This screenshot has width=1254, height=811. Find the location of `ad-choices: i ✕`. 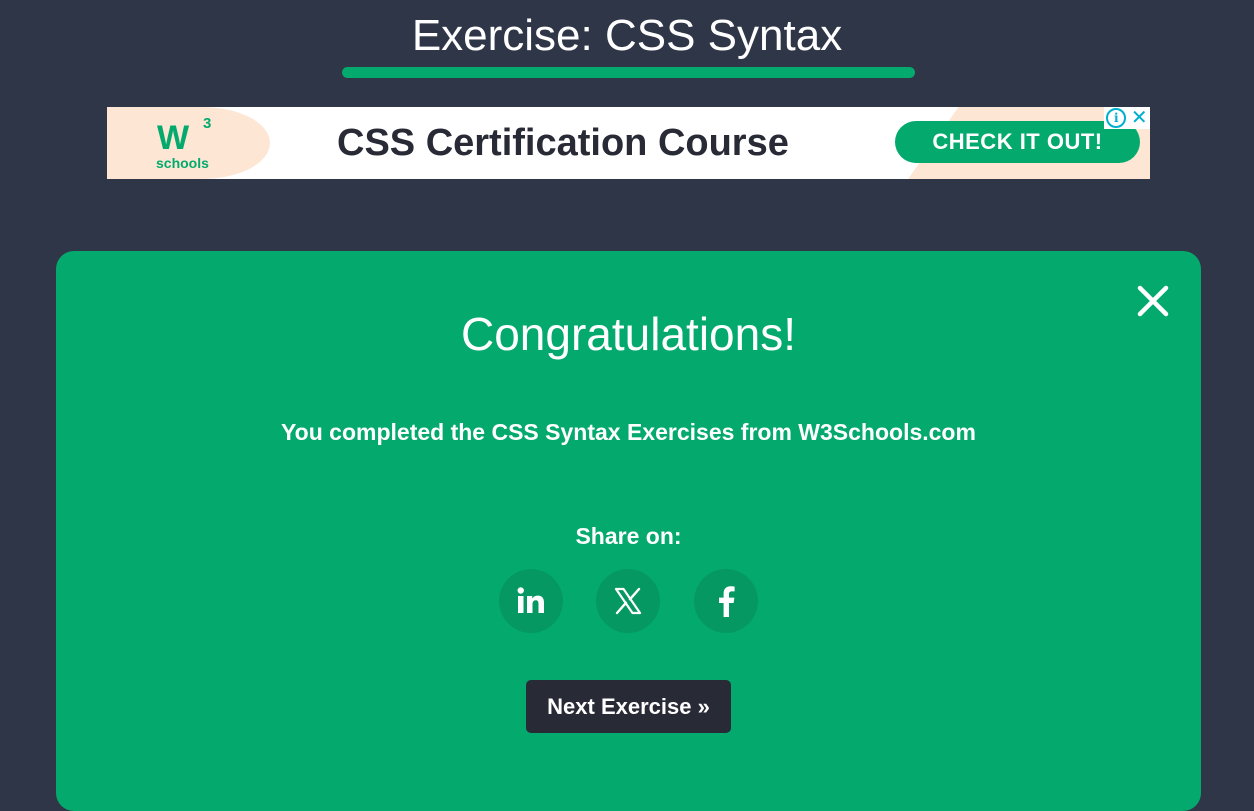

ad-choices: i ✕ is located at coordinates (1127, 118).